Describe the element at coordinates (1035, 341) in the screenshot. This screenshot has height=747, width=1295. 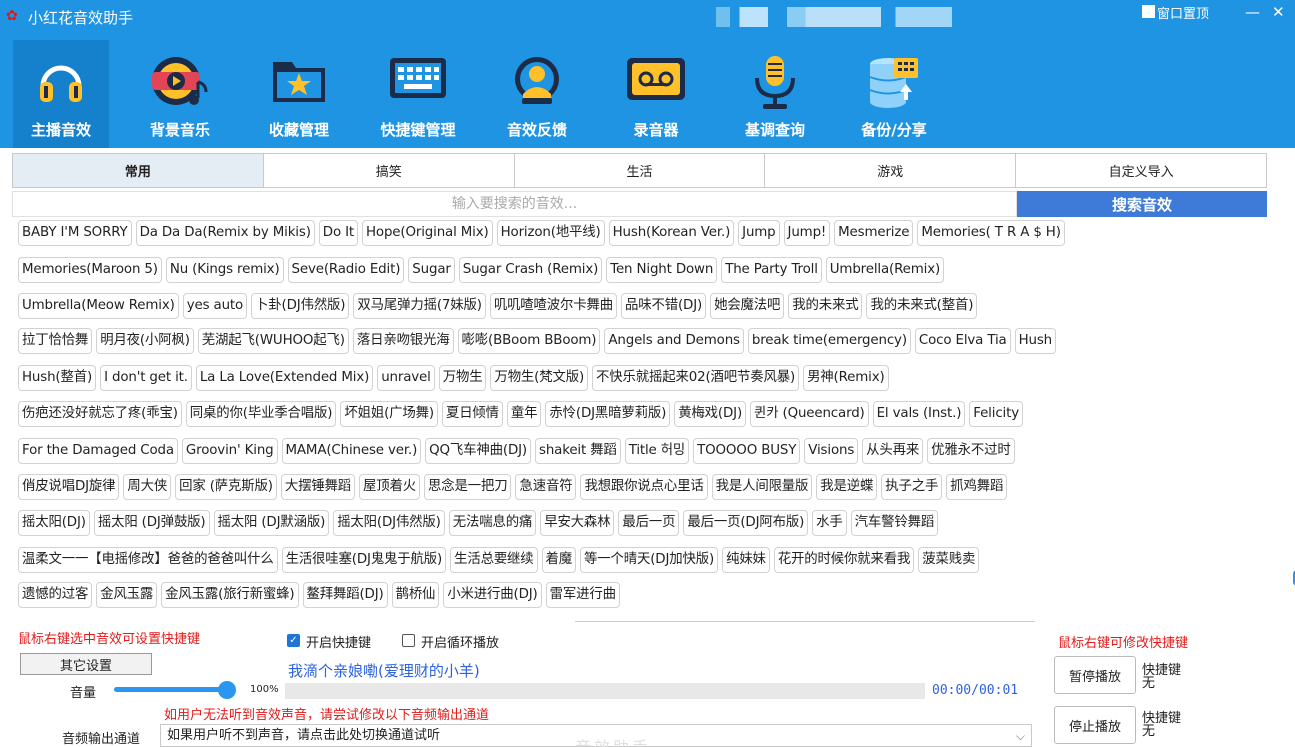
I see `effect-button: Hush` at that location.